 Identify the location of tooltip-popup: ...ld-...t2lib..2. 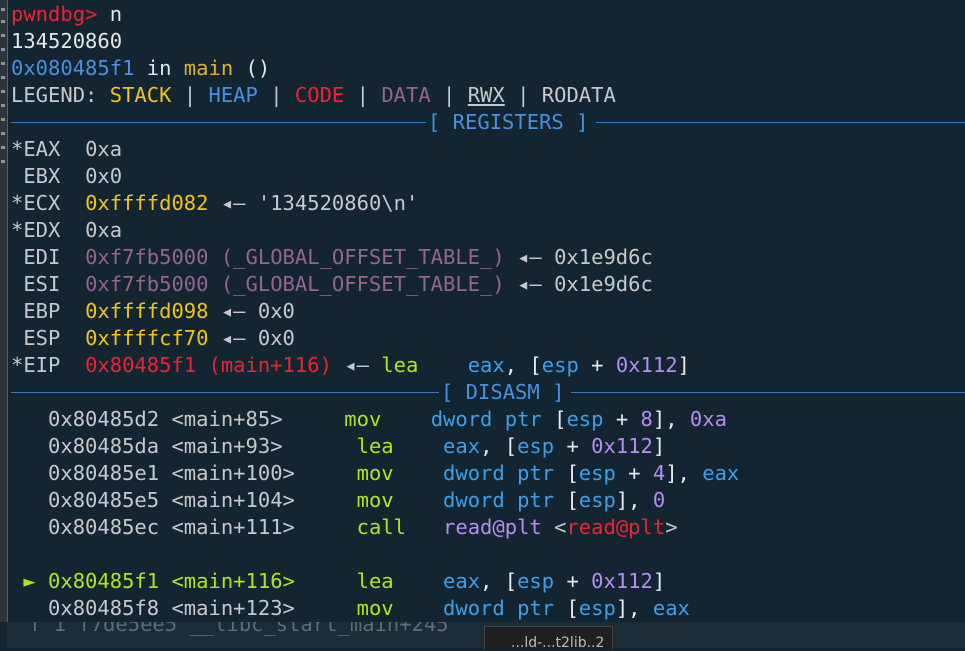
(548, 638).